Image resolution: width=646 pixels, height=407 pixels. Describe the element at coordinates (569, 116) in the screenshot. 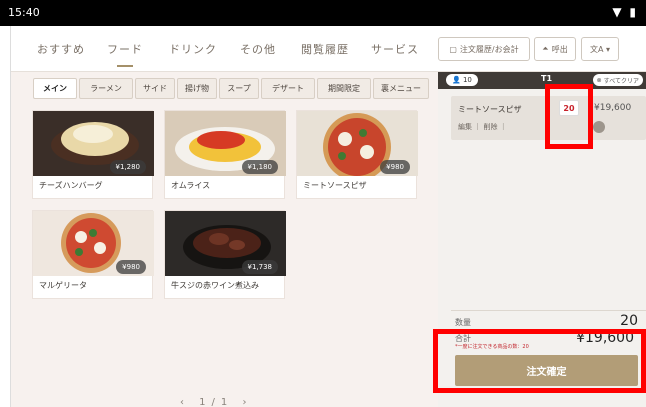

I see `highlight-box-qty` at that location.